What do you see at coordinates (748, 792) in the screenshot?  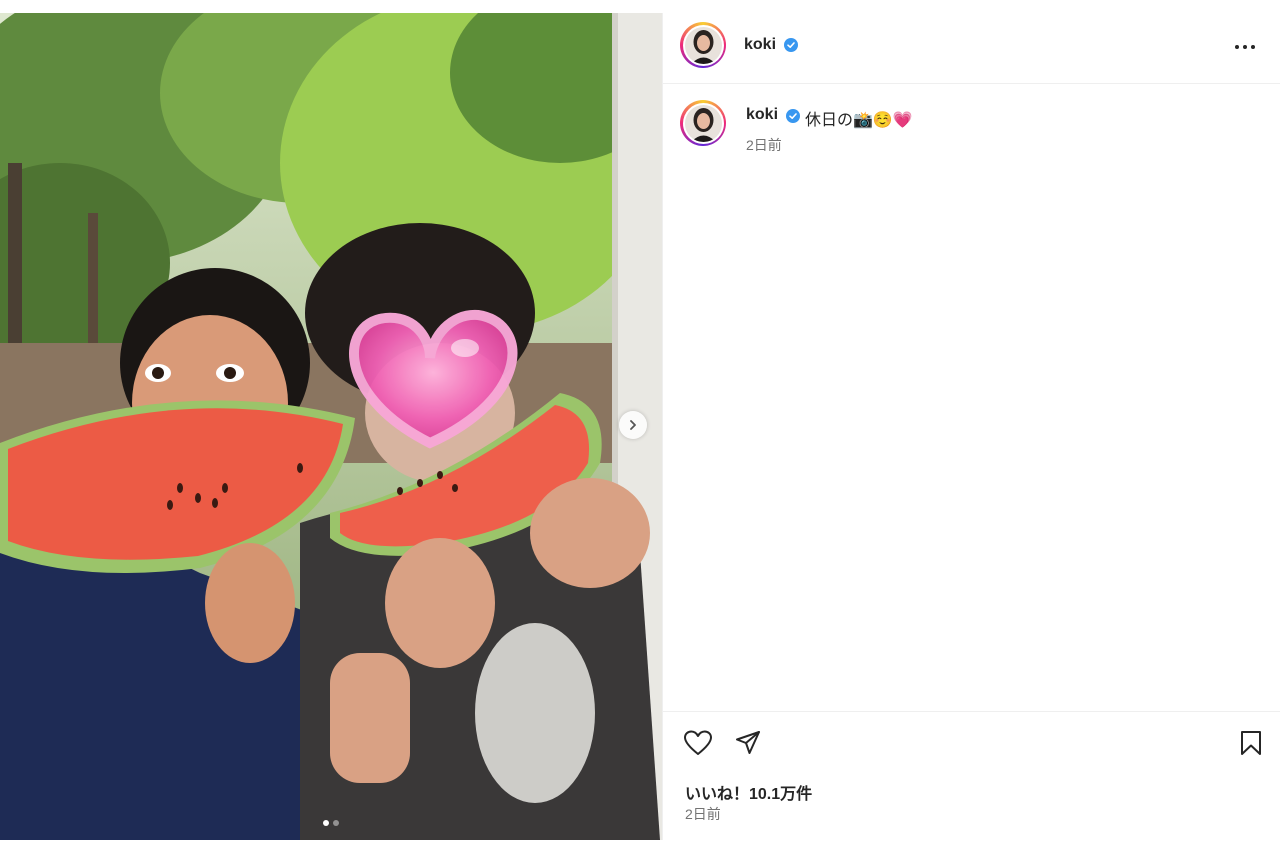 I see `likes-count: いいね！10.1万件` at bounding box center [748, 792].